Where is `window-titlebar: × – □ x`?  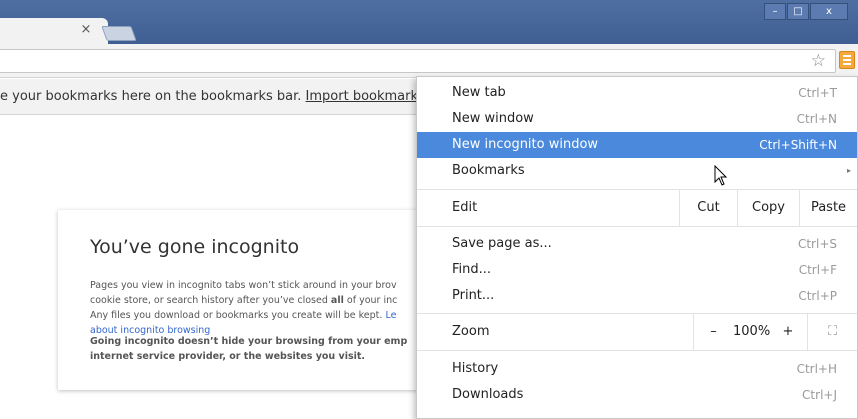
window-titlebar: × – □ x is located at coordinates (429, 22).